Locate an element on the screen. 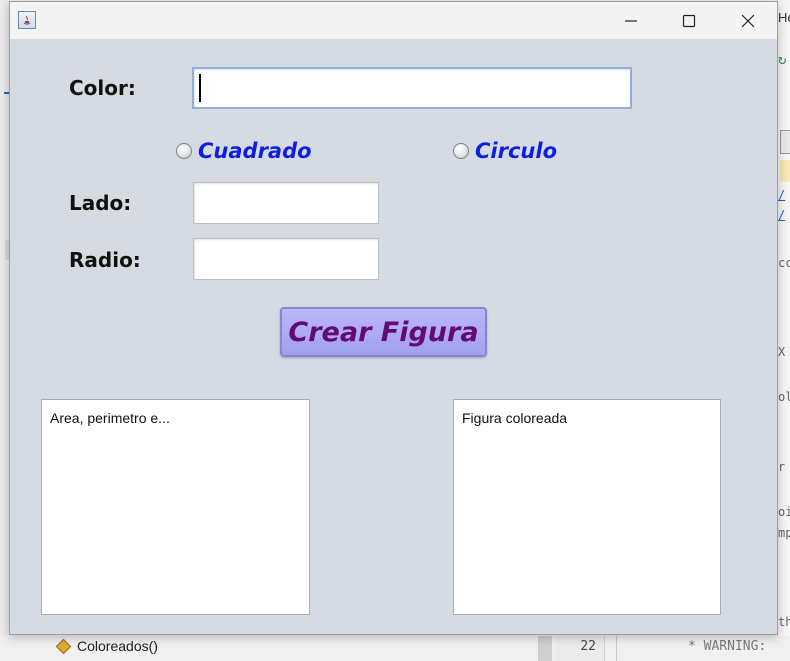 This screenshot has width=790, height=661. ide-code-fragment: th is located at coordinates (784, 622).